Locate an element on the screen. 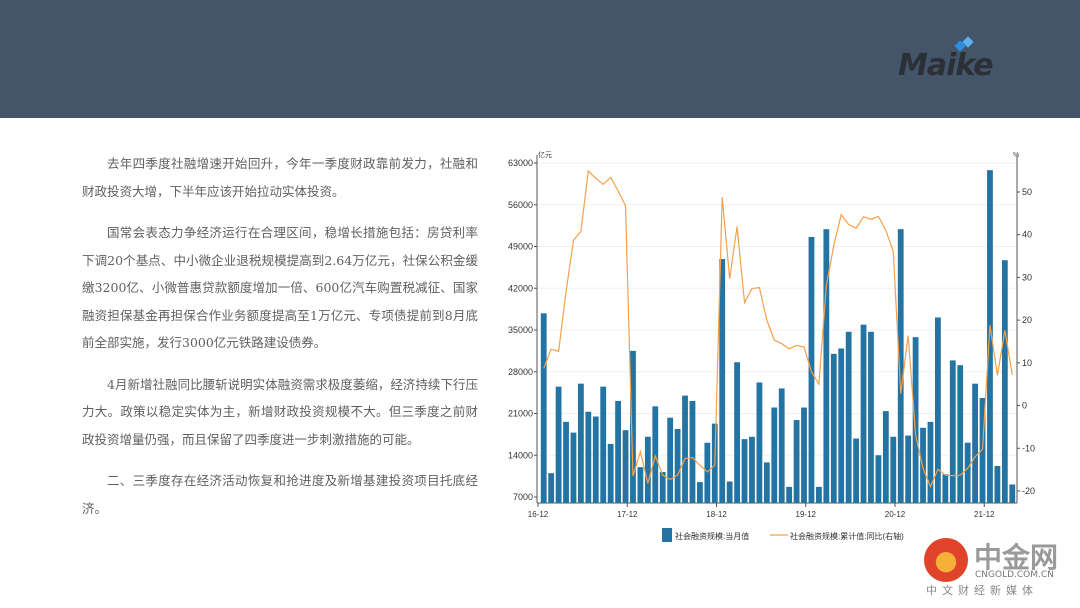  y-tick-label: 49000 is located at coordinates (520, 247).